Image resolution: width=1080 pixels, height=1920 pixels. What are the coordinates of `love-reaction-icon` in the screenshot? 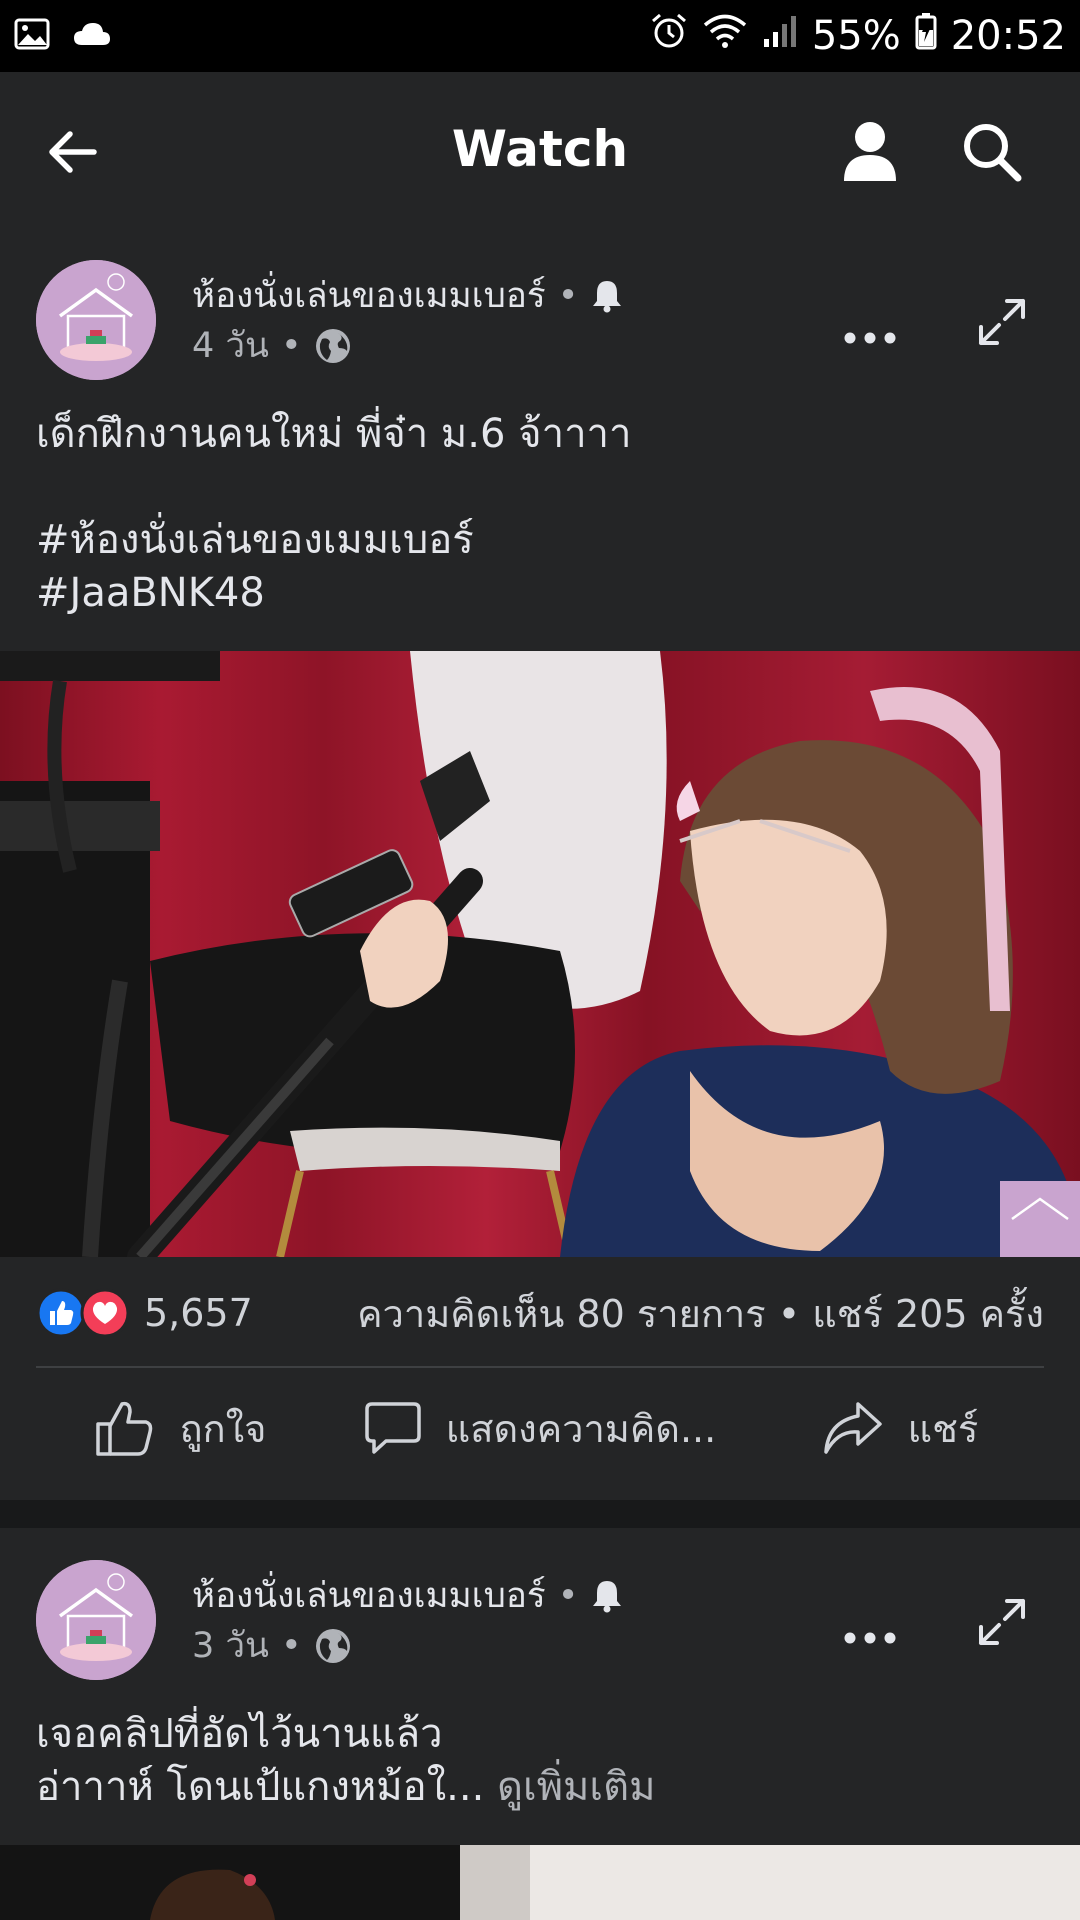 It's located at (105, 1313).